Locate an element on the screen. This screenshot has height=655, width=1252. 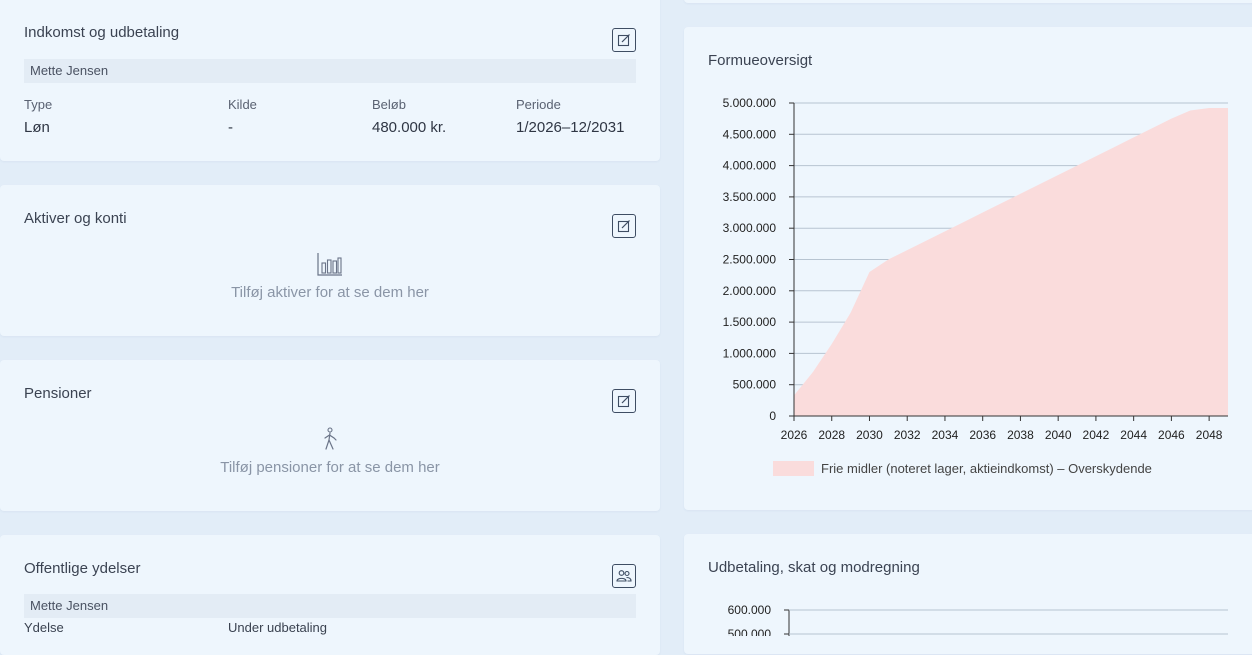
pensions-empty-text: Tilføj pensioner for at se dem her is located at coordinates (330, 467).